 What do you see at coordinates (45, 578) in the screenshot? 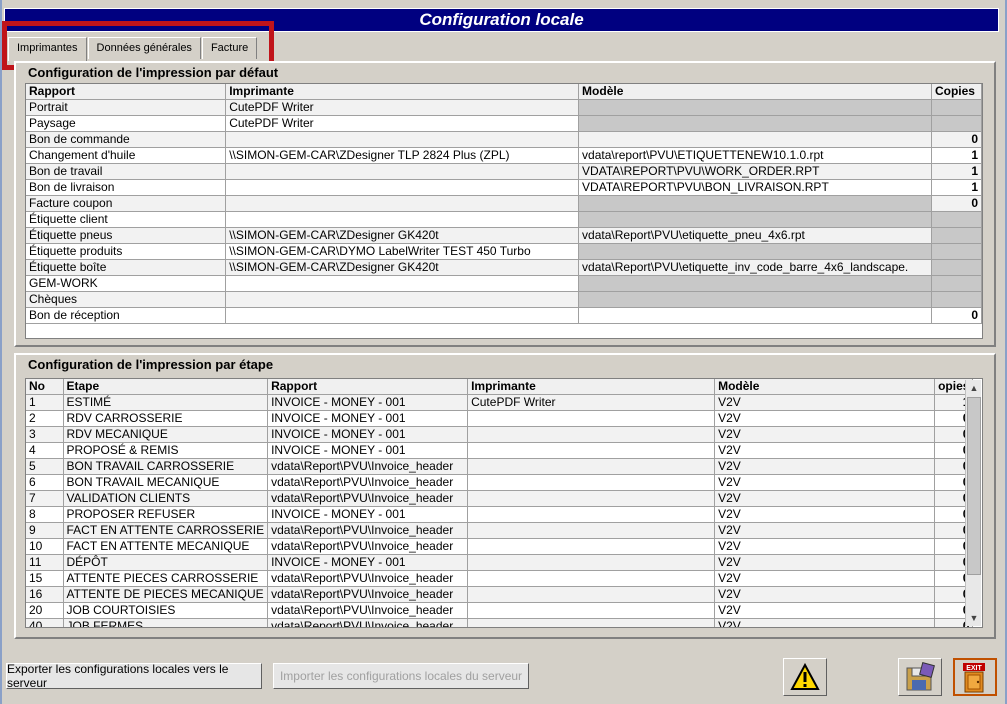
I see `cell-no: 15` at bounding box center [45, 578].